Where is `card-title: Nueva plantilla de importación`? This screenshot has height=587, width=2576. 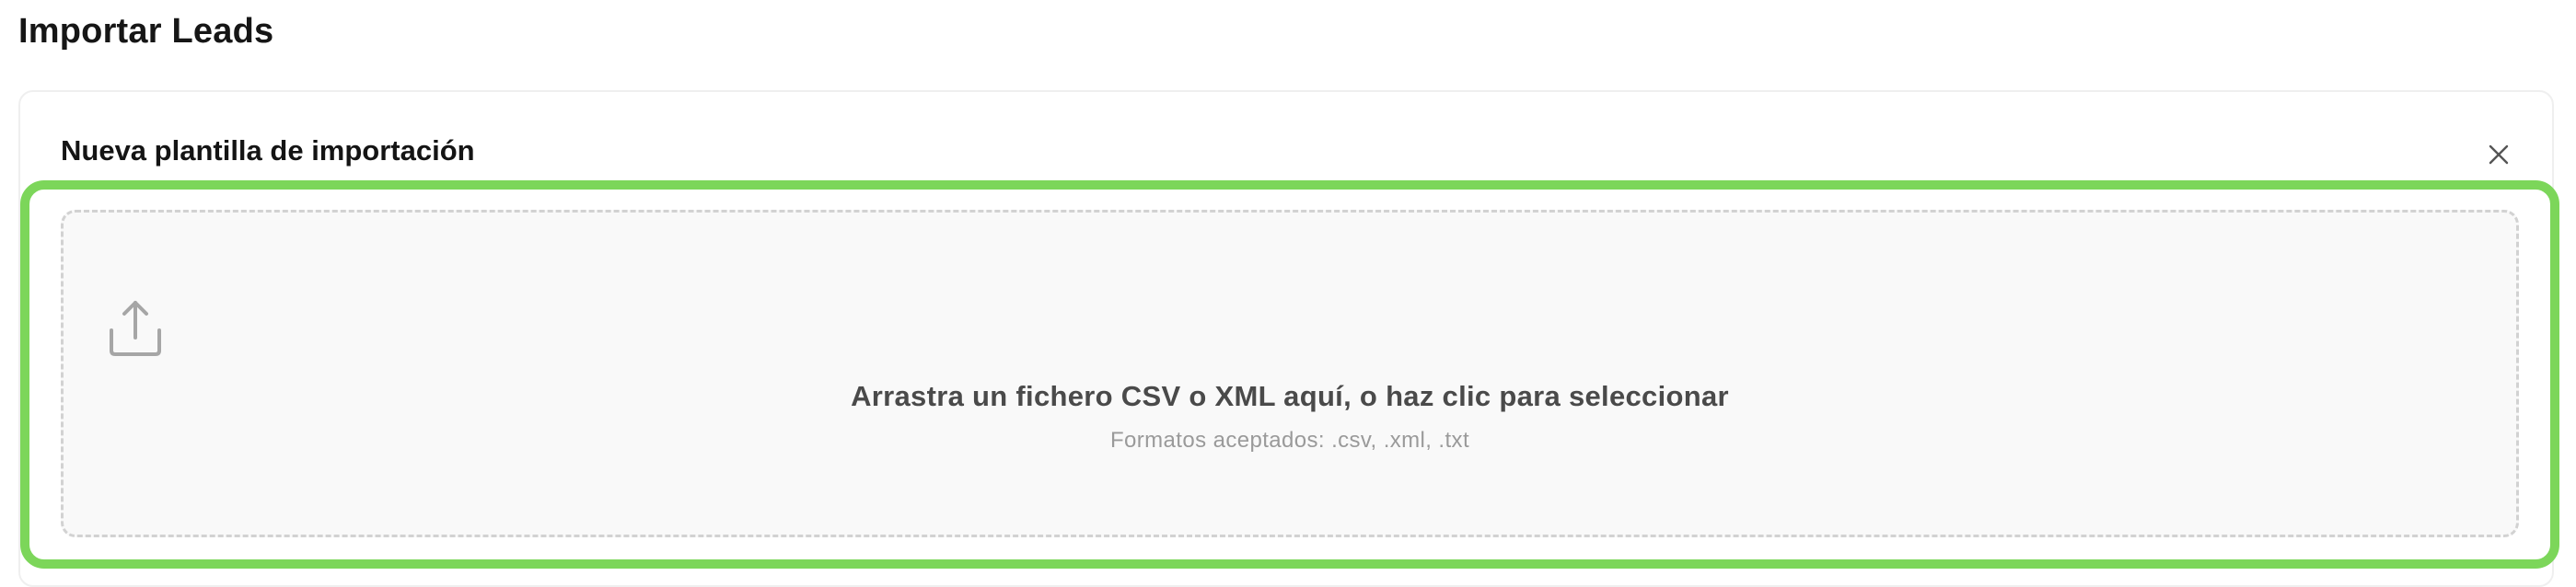 card-title: Nueva plantilla de importación is located at coordinates (268, 150).